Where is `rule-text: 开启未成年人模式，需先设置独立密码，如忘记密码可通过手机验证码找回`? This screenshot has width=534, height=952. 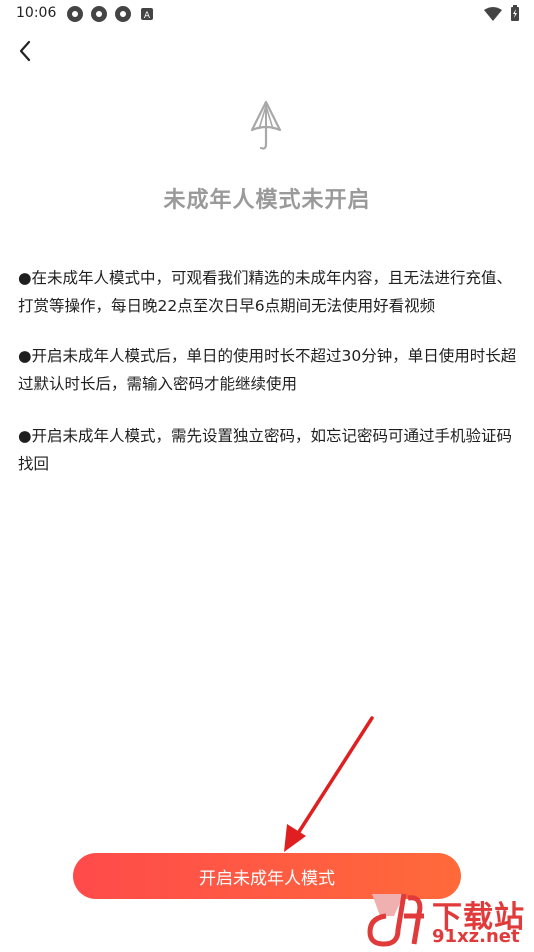 rule-text: 开启未成年人模式，需先设置独立密码，如忘记密码可通过手机验证码找回 is located at coordinates (265, 450).